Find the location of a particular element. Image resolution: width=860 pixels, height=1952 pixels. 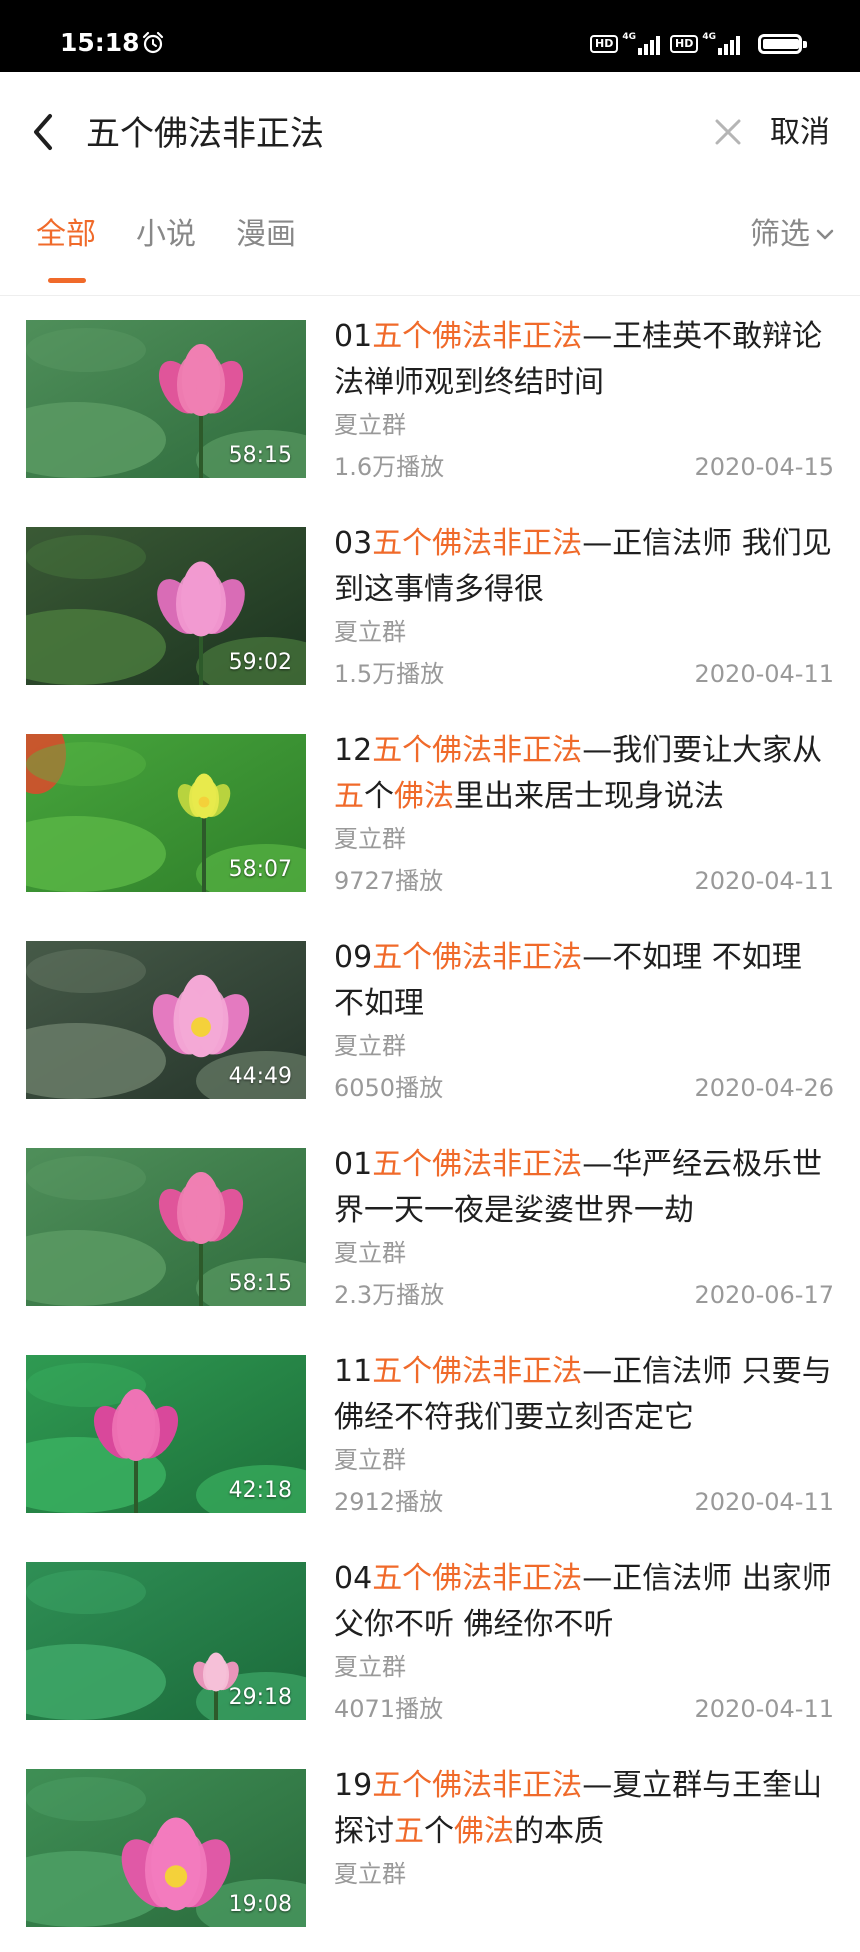

filter-button: 筛选 is located at coordinates (792, 235).